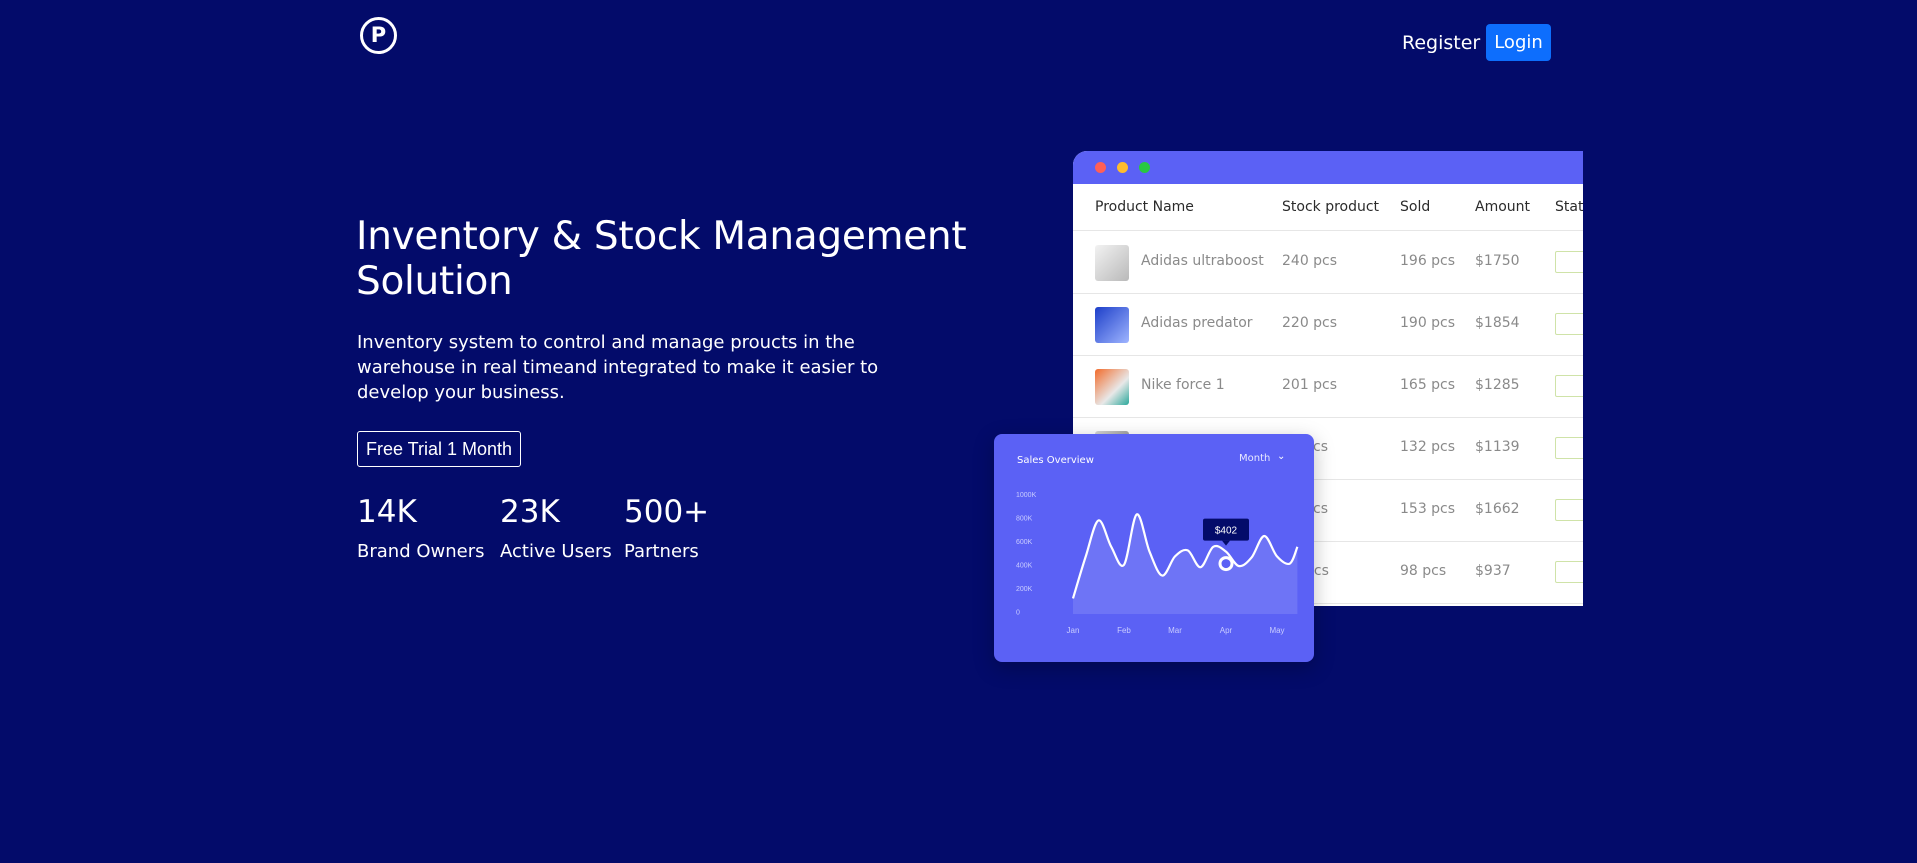 The image size is (1917, 863). What do you see at coordinates (1497, 509) in the screenshot?
I see `amount-cell: $1662` at bounding box center [1497, 509].